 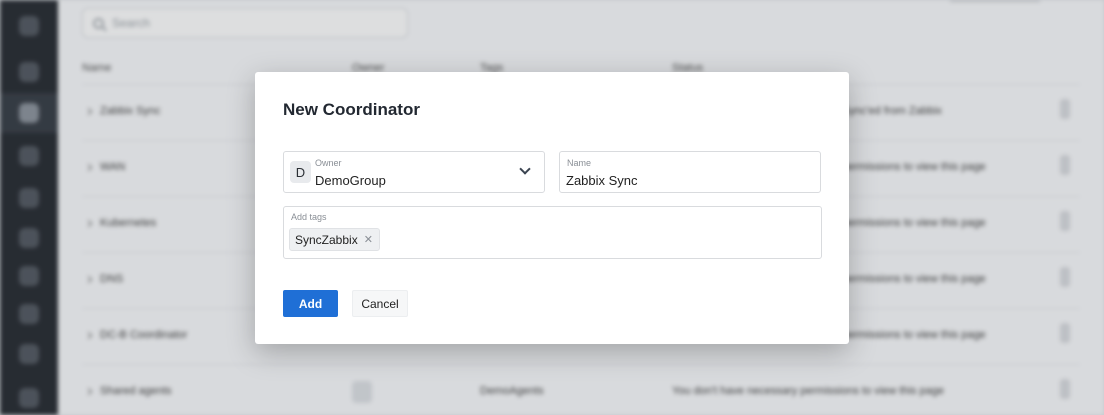 I want to click on owner-select: D Owner DemoGroup, so click(x=414, y=172).